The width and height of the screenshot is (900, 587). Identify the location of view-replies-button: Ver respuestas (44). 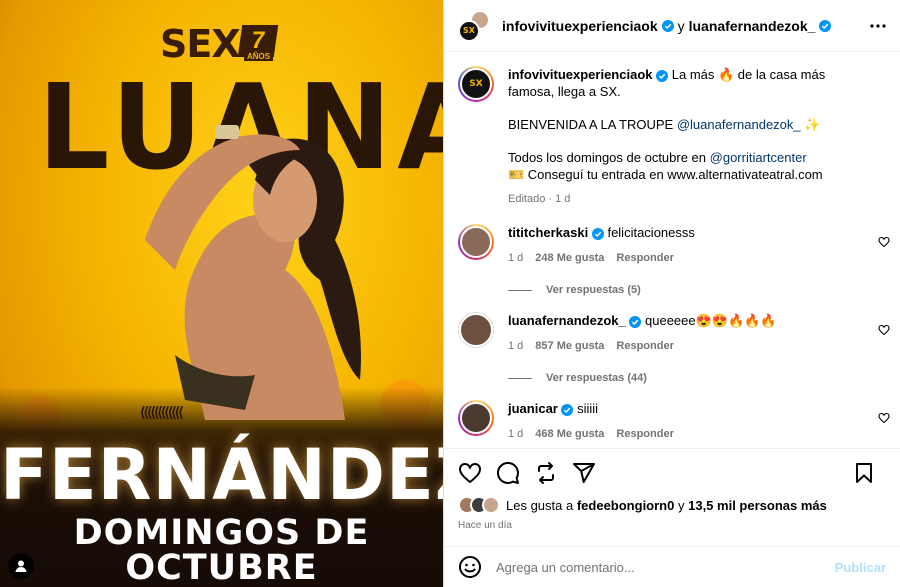
(672, 378).